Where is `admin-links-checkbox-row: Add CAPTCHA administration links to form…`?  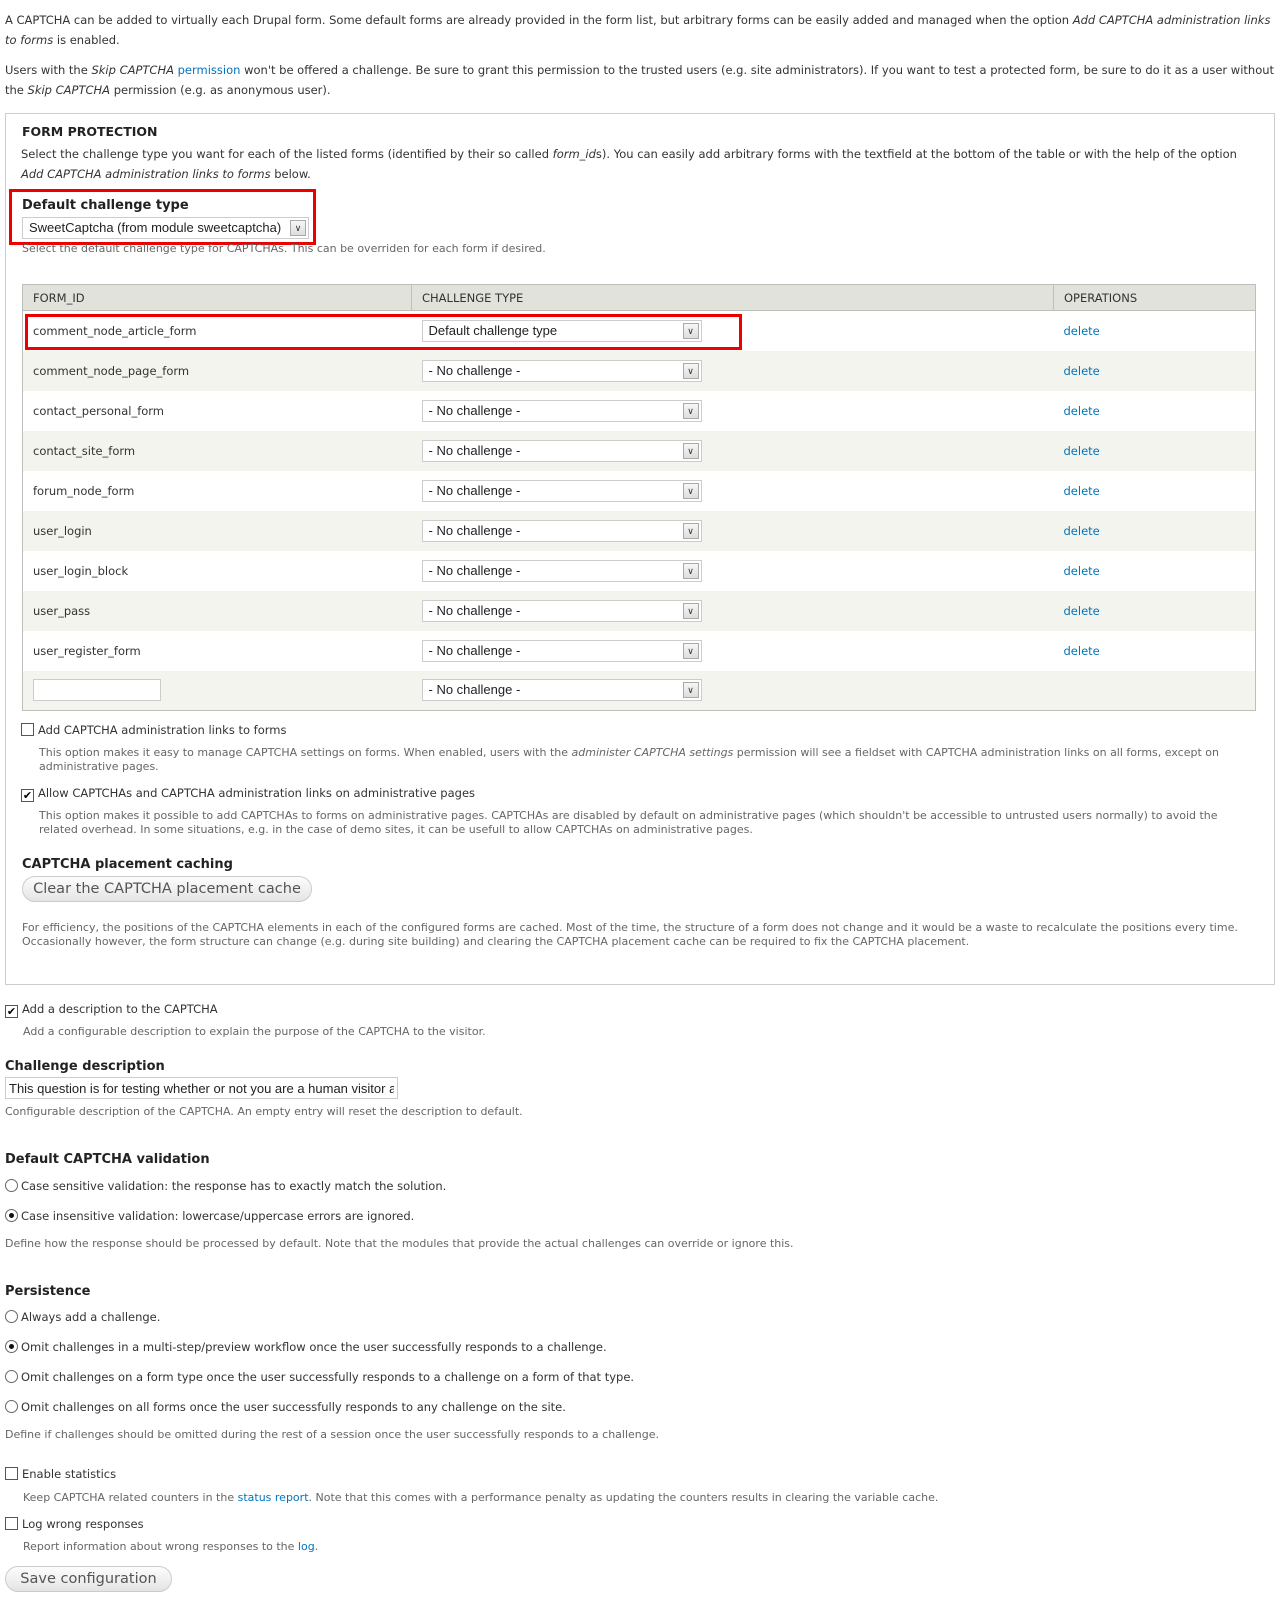
admin-links-checkbox-row: Add CAPTCHA administration links to form… is located at coordinates (153, 730).